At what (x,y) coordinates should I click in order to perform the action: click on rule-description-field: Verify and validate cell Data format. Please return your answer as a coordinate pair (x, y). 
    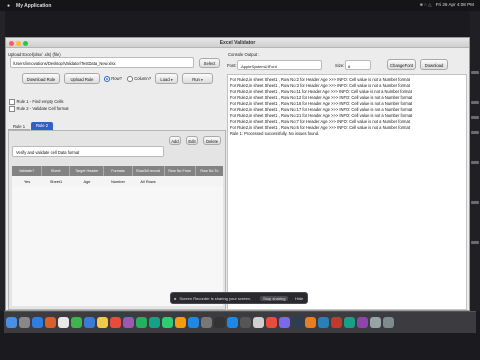
    Looking at the image, I should click on (88, 151).